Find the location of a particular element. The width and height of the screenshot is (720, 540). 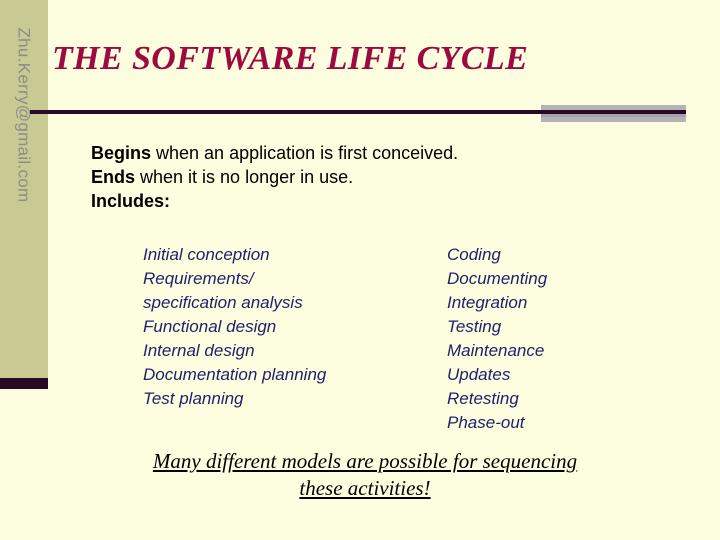

list-item: Coding is located at coordinates (474, 254).